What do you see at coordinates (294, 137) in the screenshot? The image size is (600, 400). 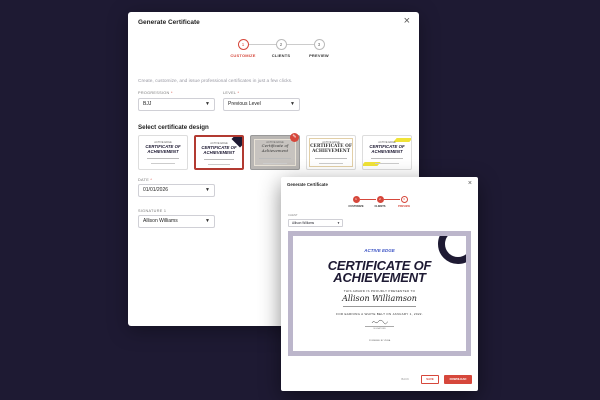 I see `edit-icon: ✎` at bounding box center [294, 137].